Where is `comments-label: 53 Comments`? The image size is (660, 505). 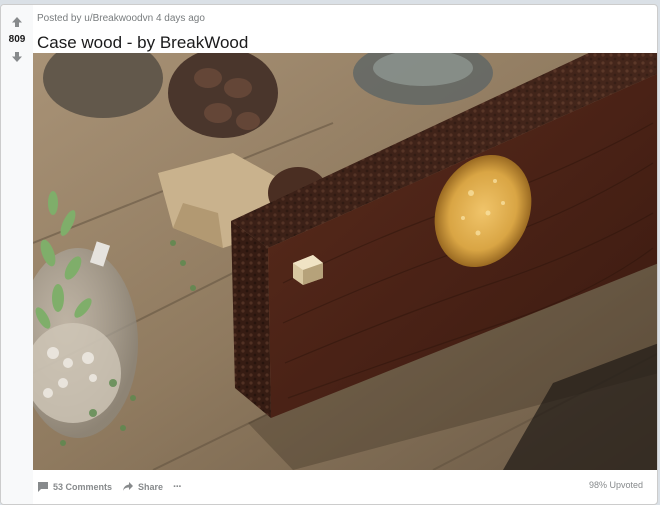 comments-label: 53 Comments is located at coordinates (83, 487).